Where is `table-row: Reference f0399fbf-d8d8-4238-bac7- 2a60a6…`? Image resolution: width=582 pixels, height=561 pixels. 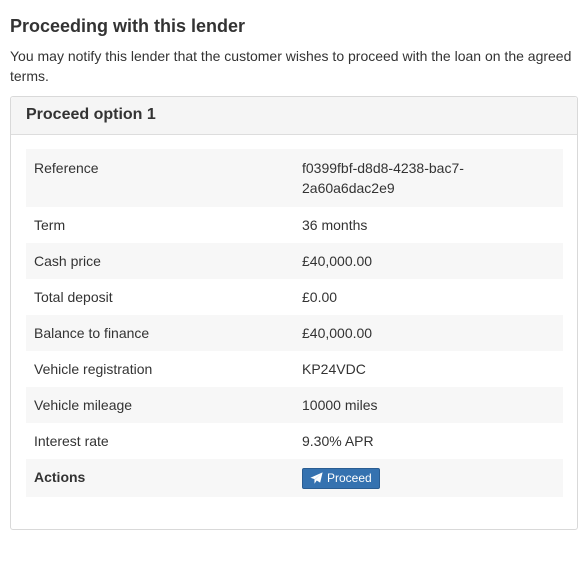
table-row: Reference f0399fbf-d8d8-4238-bac7- 2a60a6… is located at coordinates (294, 178).